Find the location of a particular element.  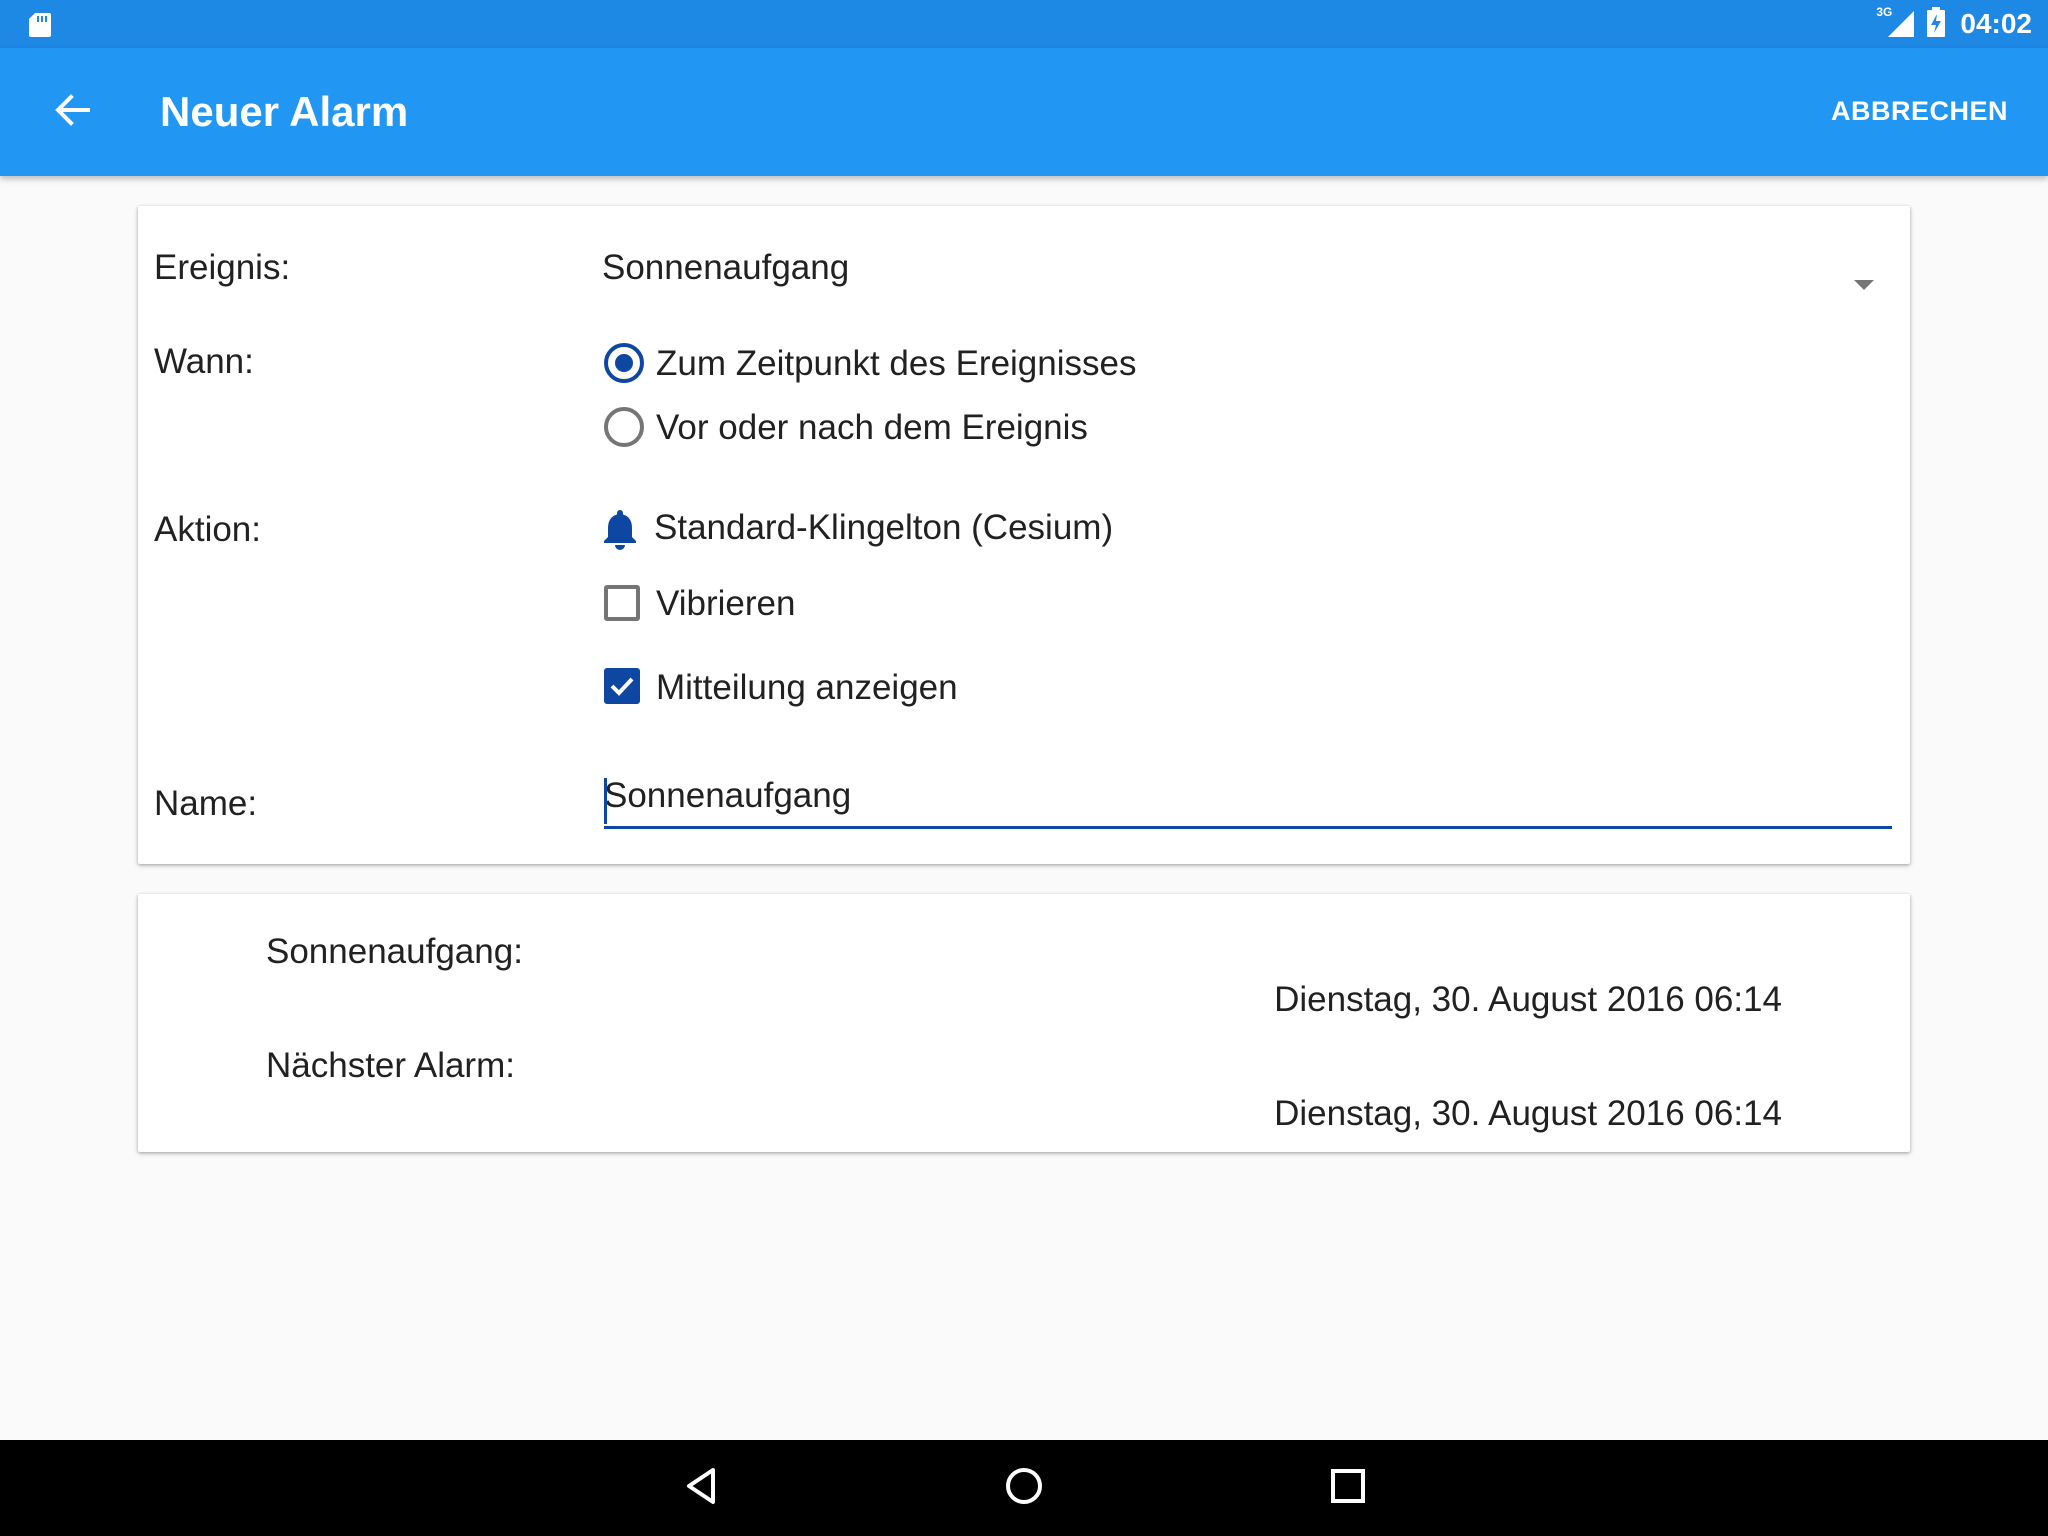

radio-at-event-time is located at coordinates (624, 363).